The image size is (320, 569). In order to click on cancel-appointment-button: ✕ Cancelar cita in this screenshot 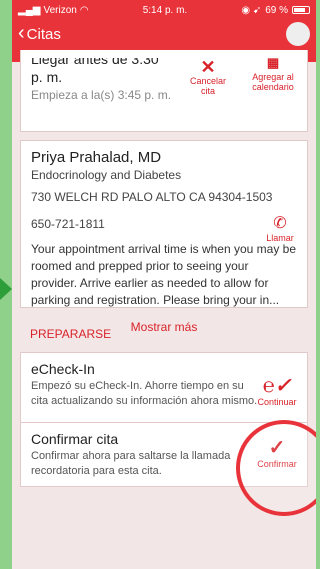, I will do `click(208, 77)`.